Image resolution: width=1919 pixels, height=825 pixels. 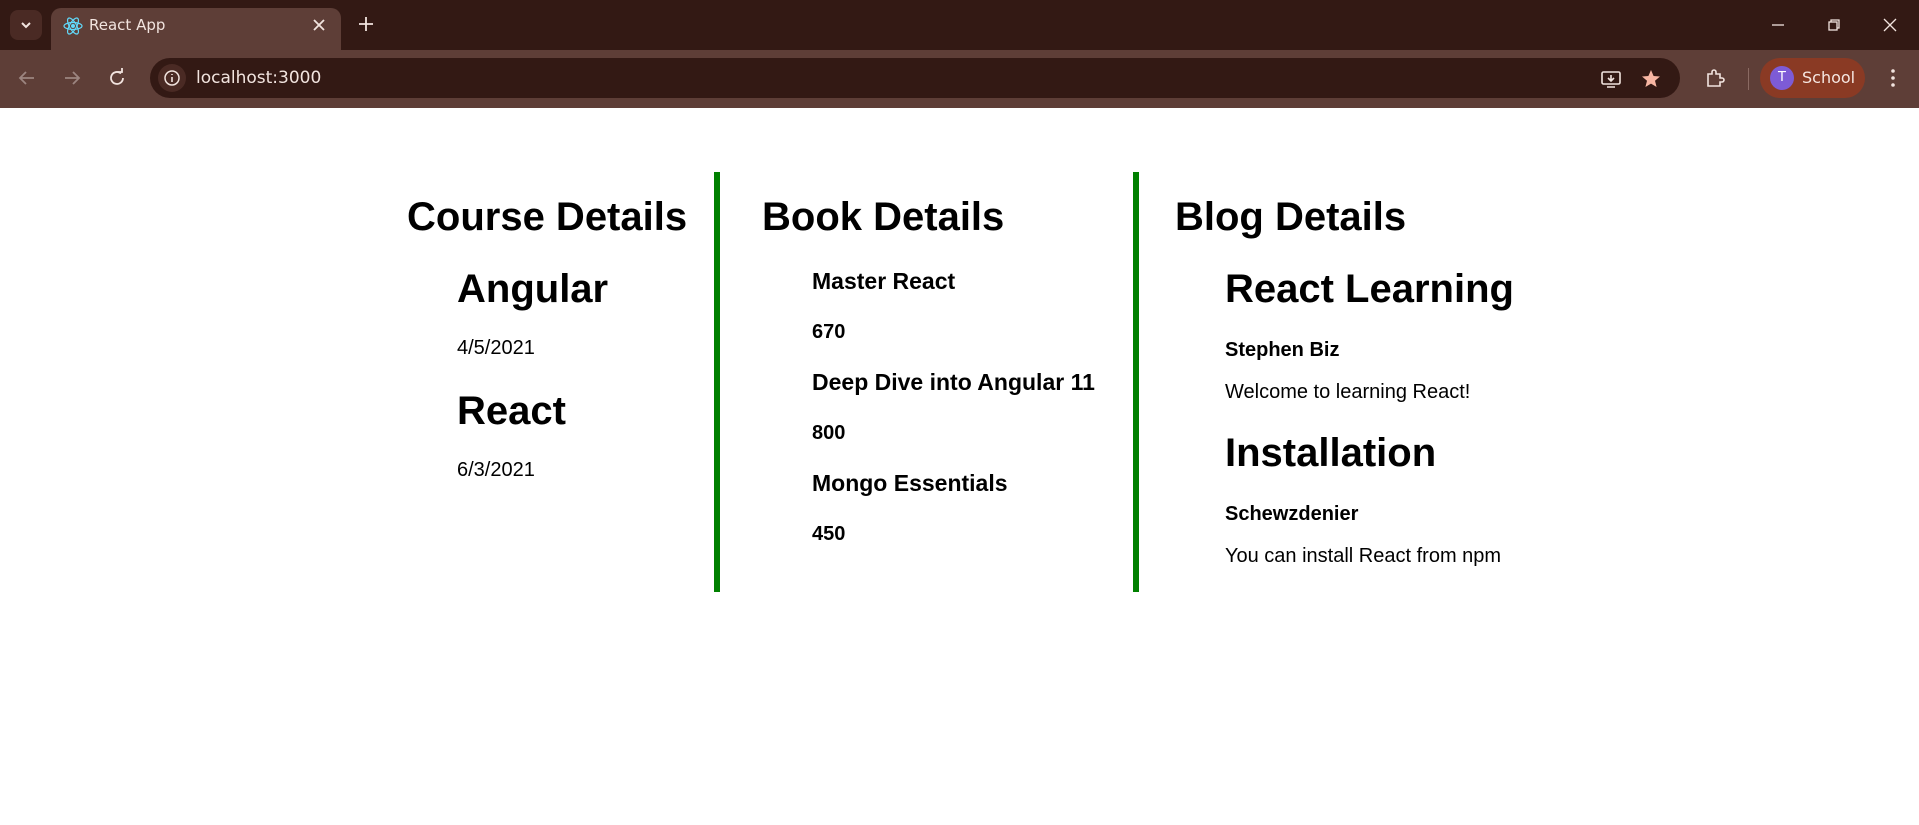 I want to click on toolbar-divider, so click(x=1748, y=79).